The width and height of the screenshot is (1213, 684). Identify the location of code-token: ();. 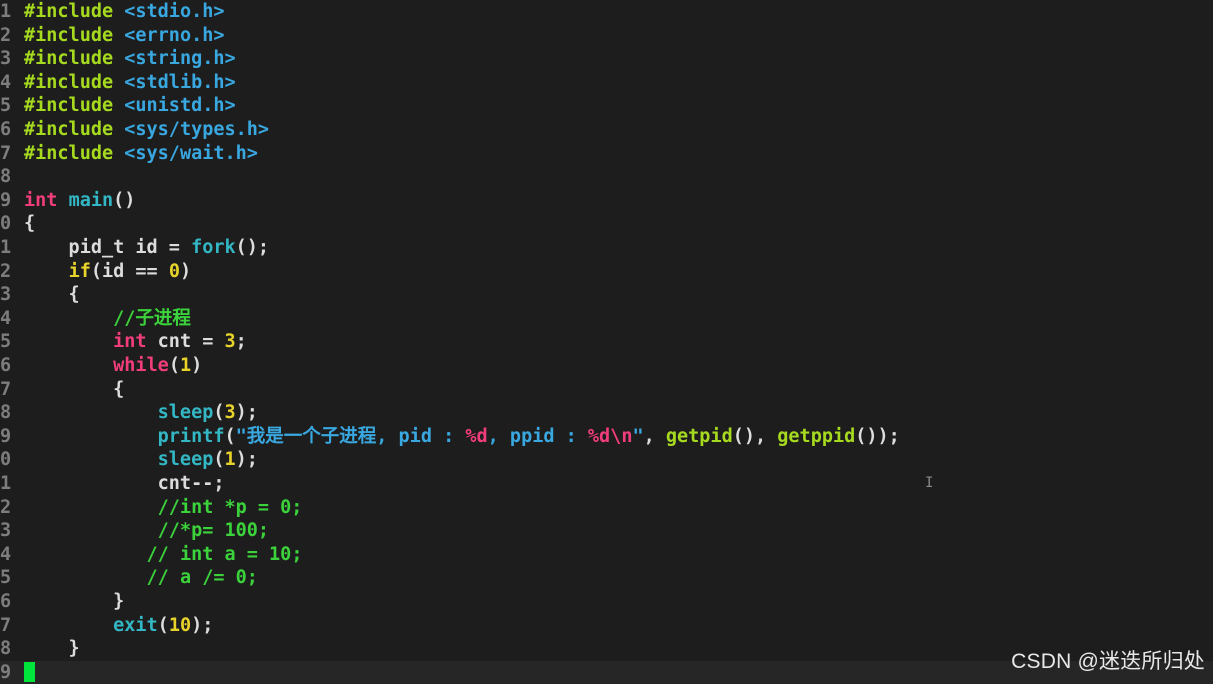
(252, 247).